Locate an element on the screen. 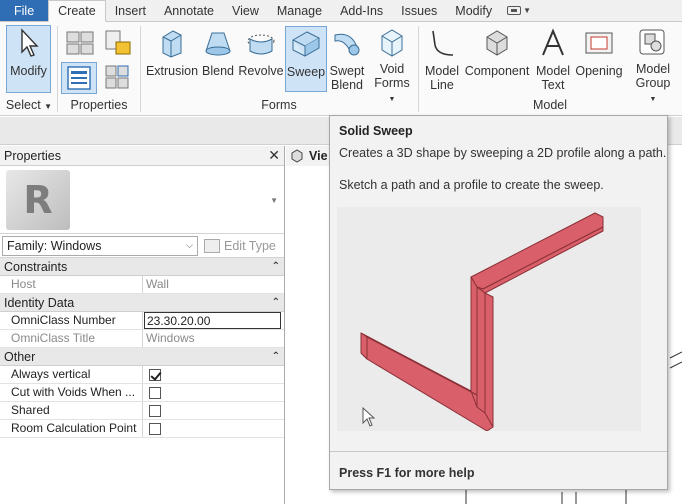 The width and height of the screenshot is (682, 504). properties-panel-label: Properties is located at coordinates (99, 105).